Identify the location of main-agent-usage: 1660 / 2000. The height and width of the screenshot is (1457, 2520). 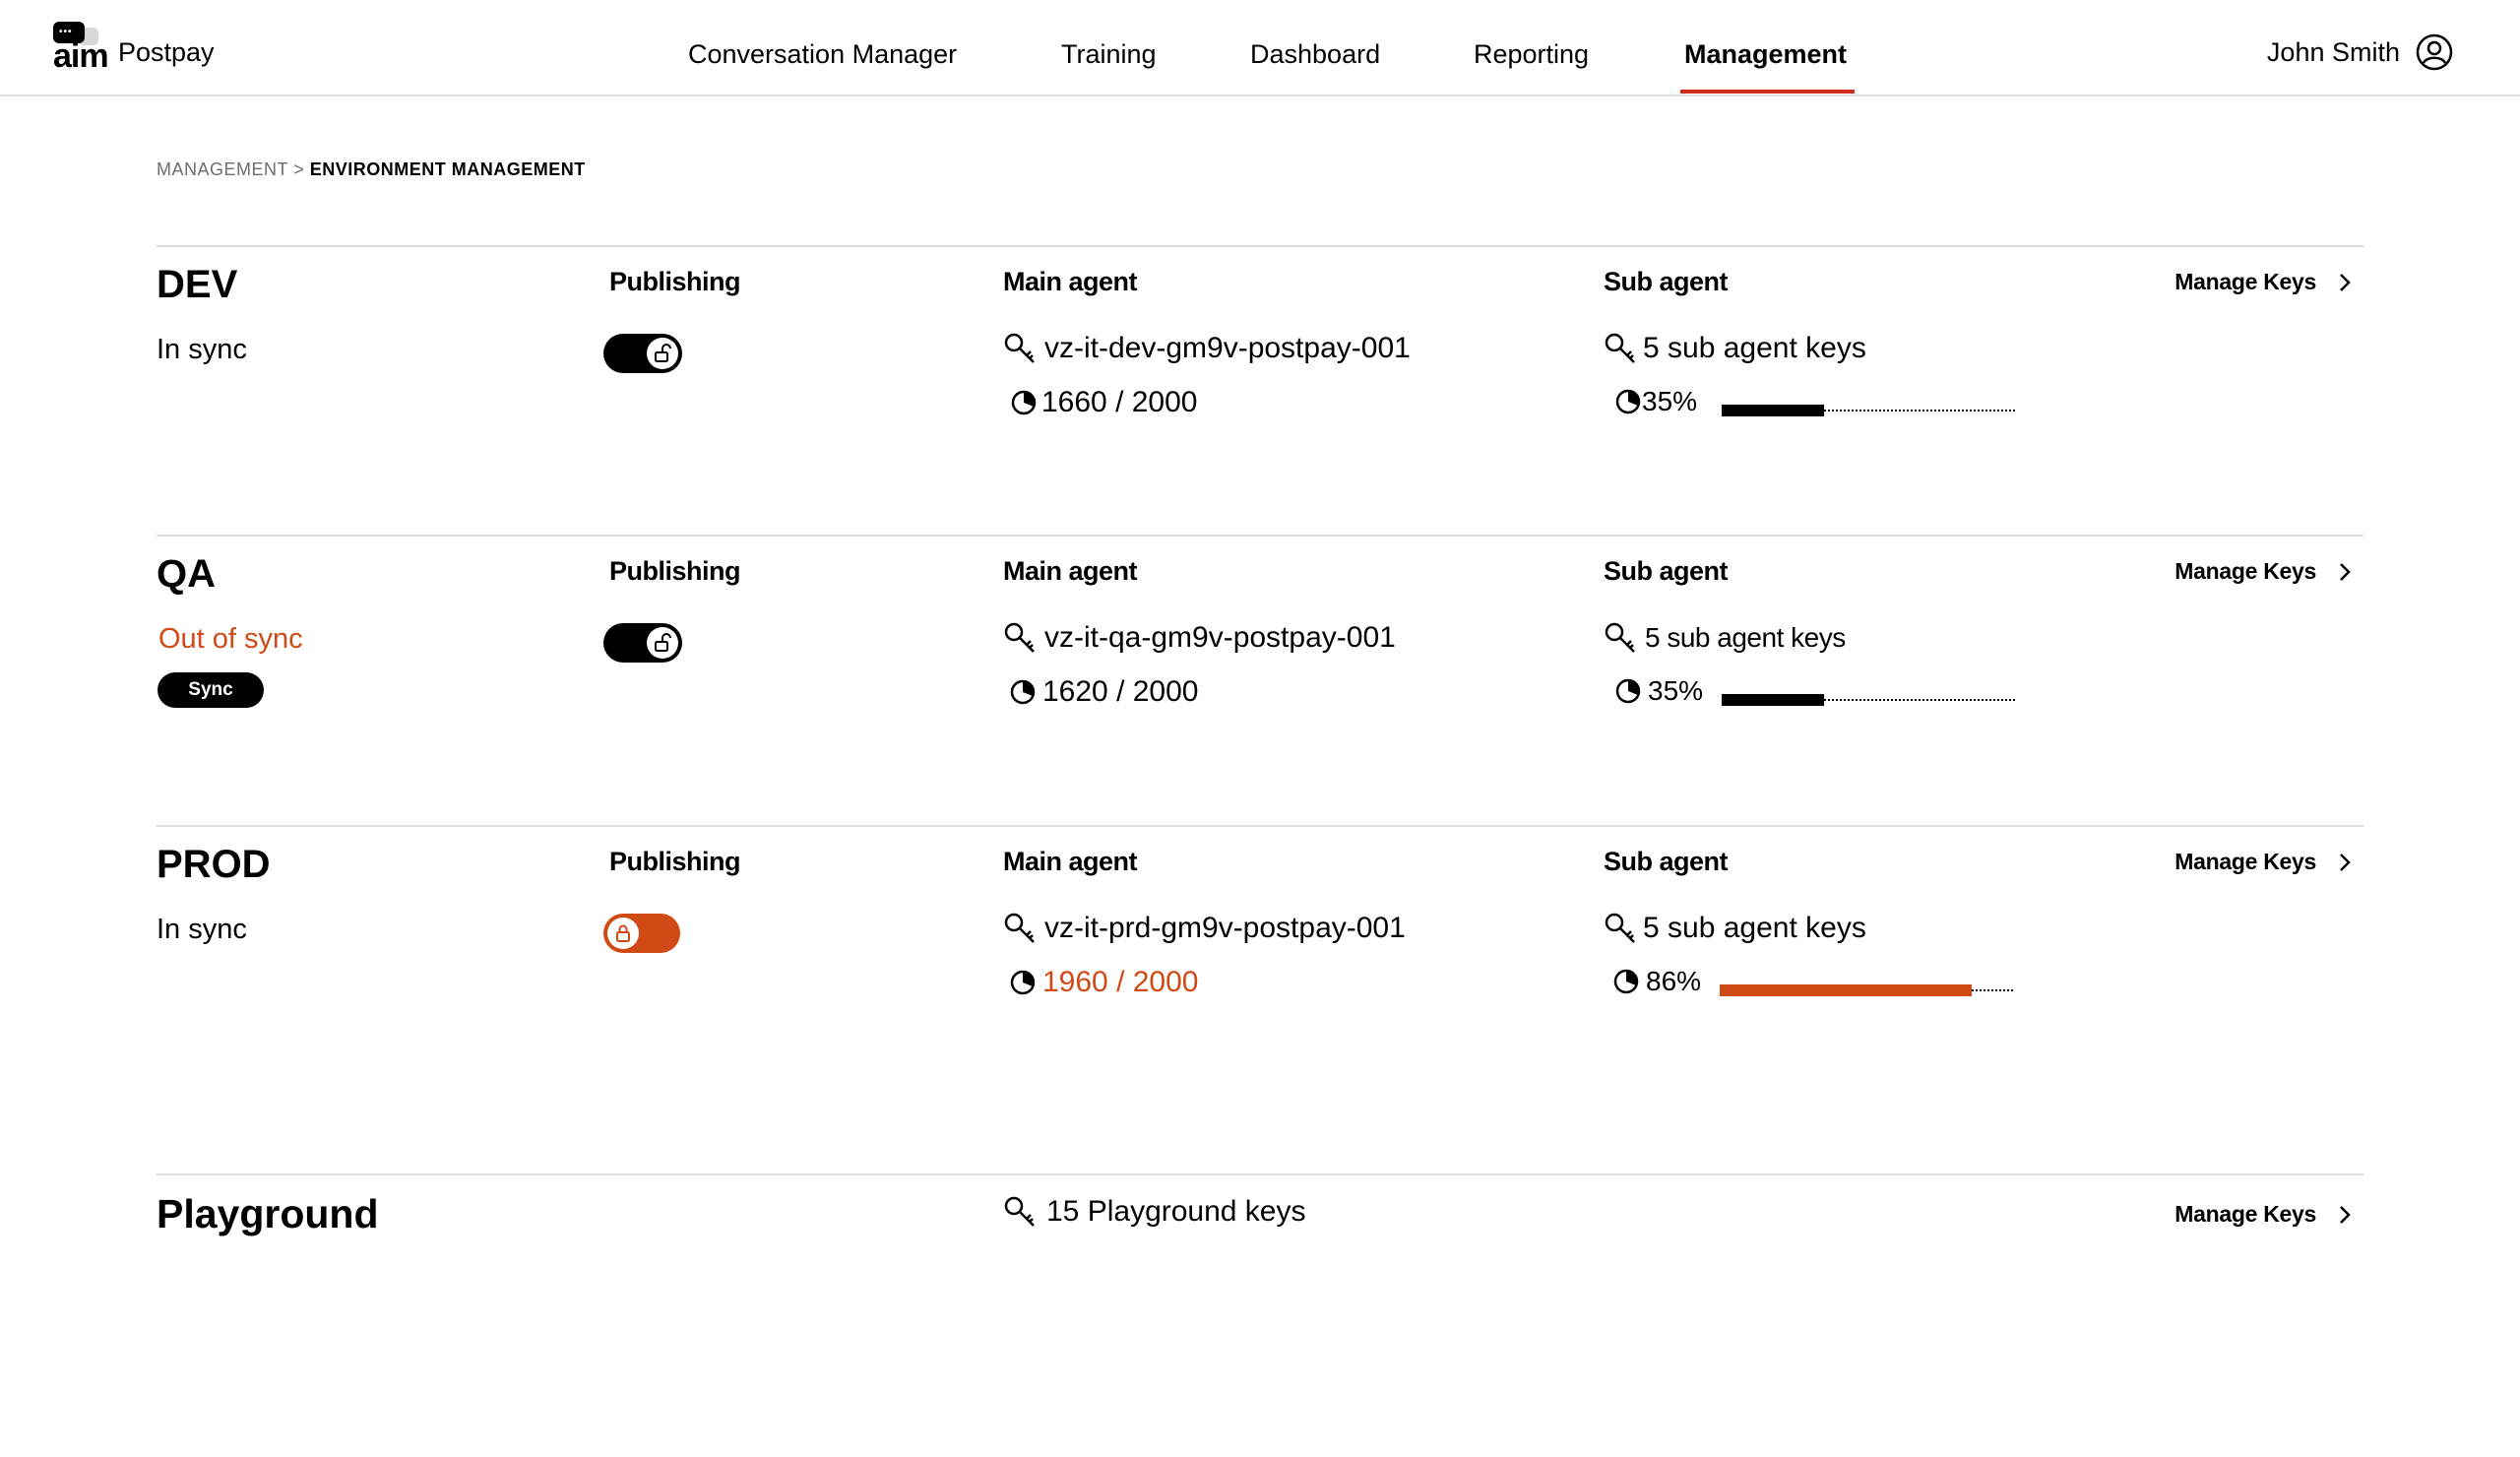
(1103, 402).